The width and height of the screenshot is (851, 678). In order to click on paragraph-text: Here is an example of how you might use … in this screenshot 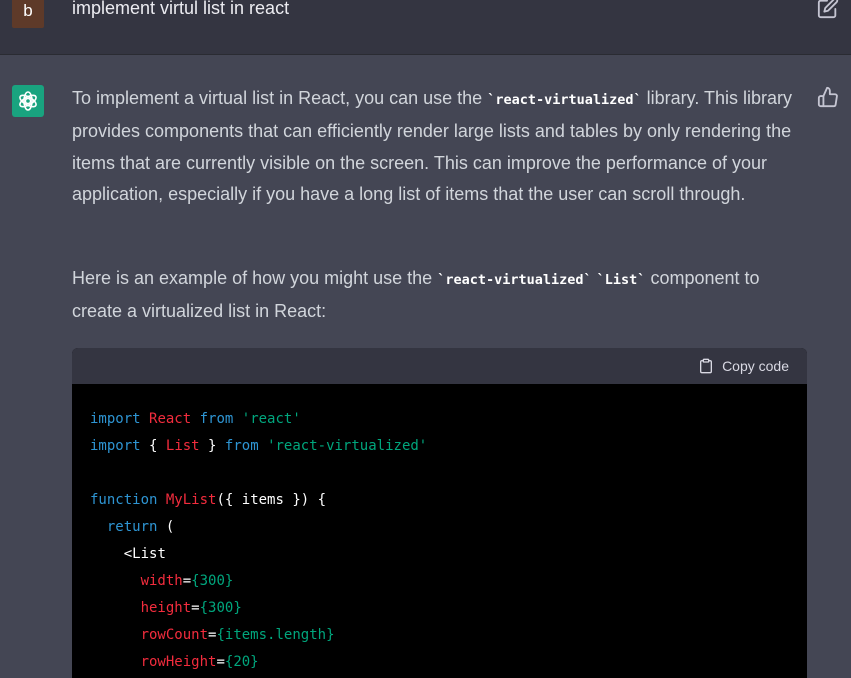, I will do `click(255, 278)`.